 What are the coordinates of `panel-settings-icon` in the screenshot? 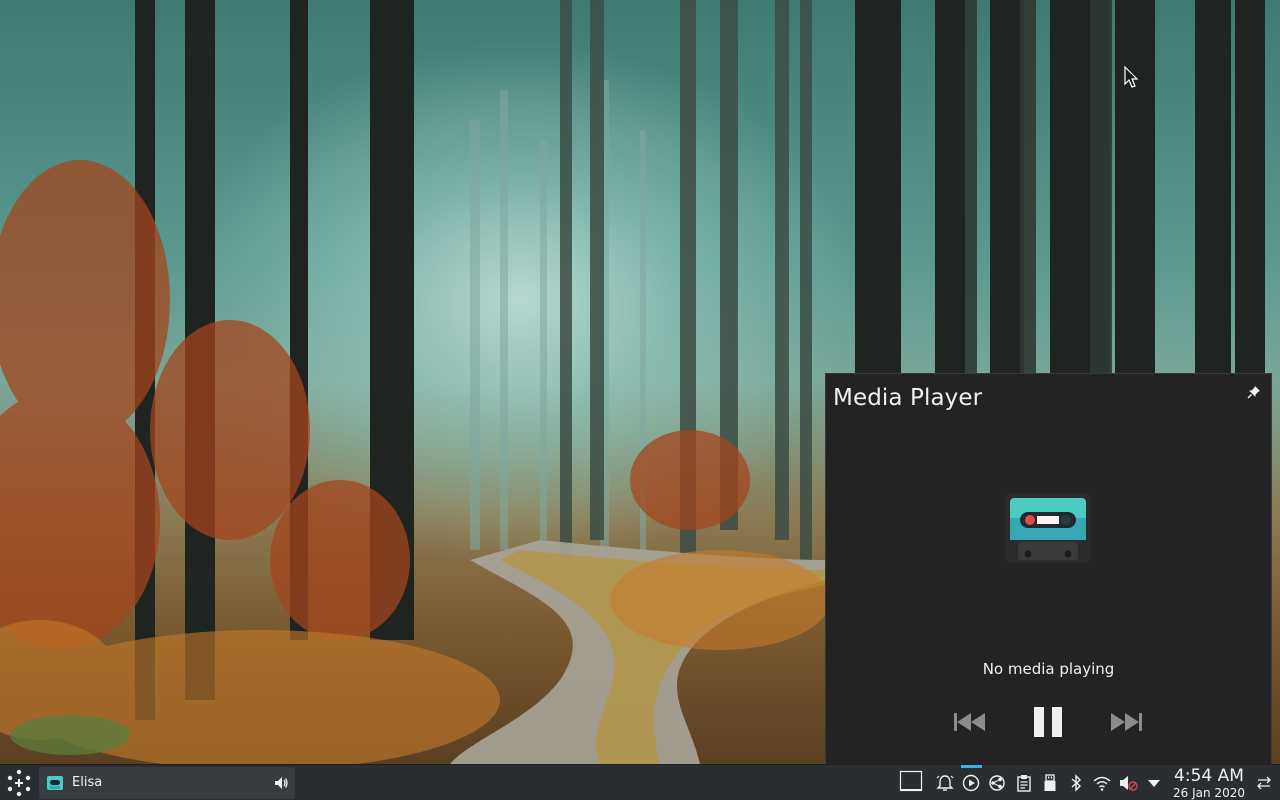 It's located at (1264, 783).